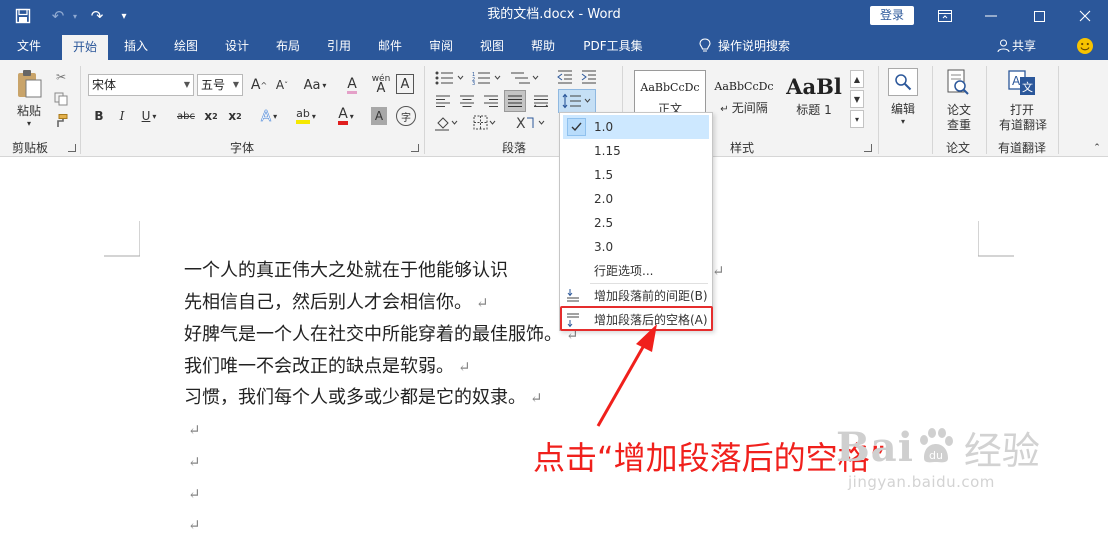 This screenshot has width=1108, height=547. I want to click on save-icon, so click(23, 16).